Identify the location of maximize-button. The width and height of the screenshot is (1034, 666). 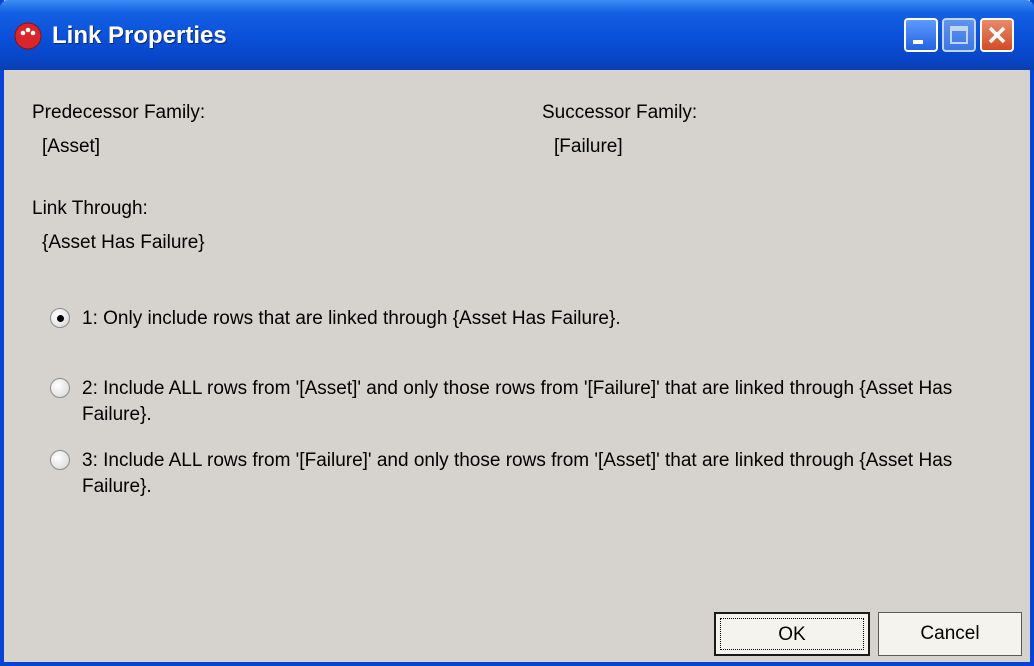
(959, 35).